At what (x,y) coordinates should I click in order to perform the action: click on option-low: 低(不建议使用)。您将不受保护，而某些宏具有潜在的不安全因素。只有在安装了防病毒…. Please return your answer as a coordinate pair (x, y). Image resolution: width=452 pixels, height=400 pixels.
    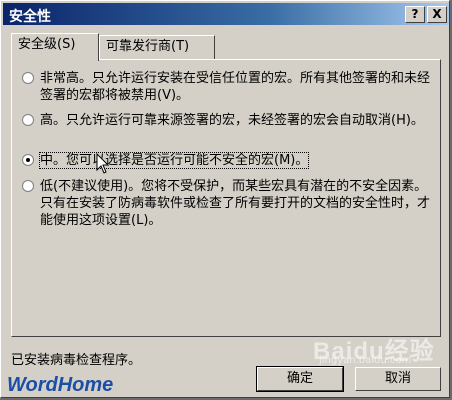
    Looking at the image, I should click on (227, 203).